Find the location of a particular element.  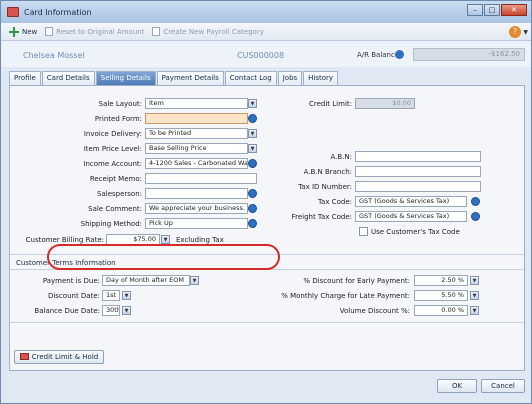

tab-card-details: Card Details is located at coordinates (68, 78).